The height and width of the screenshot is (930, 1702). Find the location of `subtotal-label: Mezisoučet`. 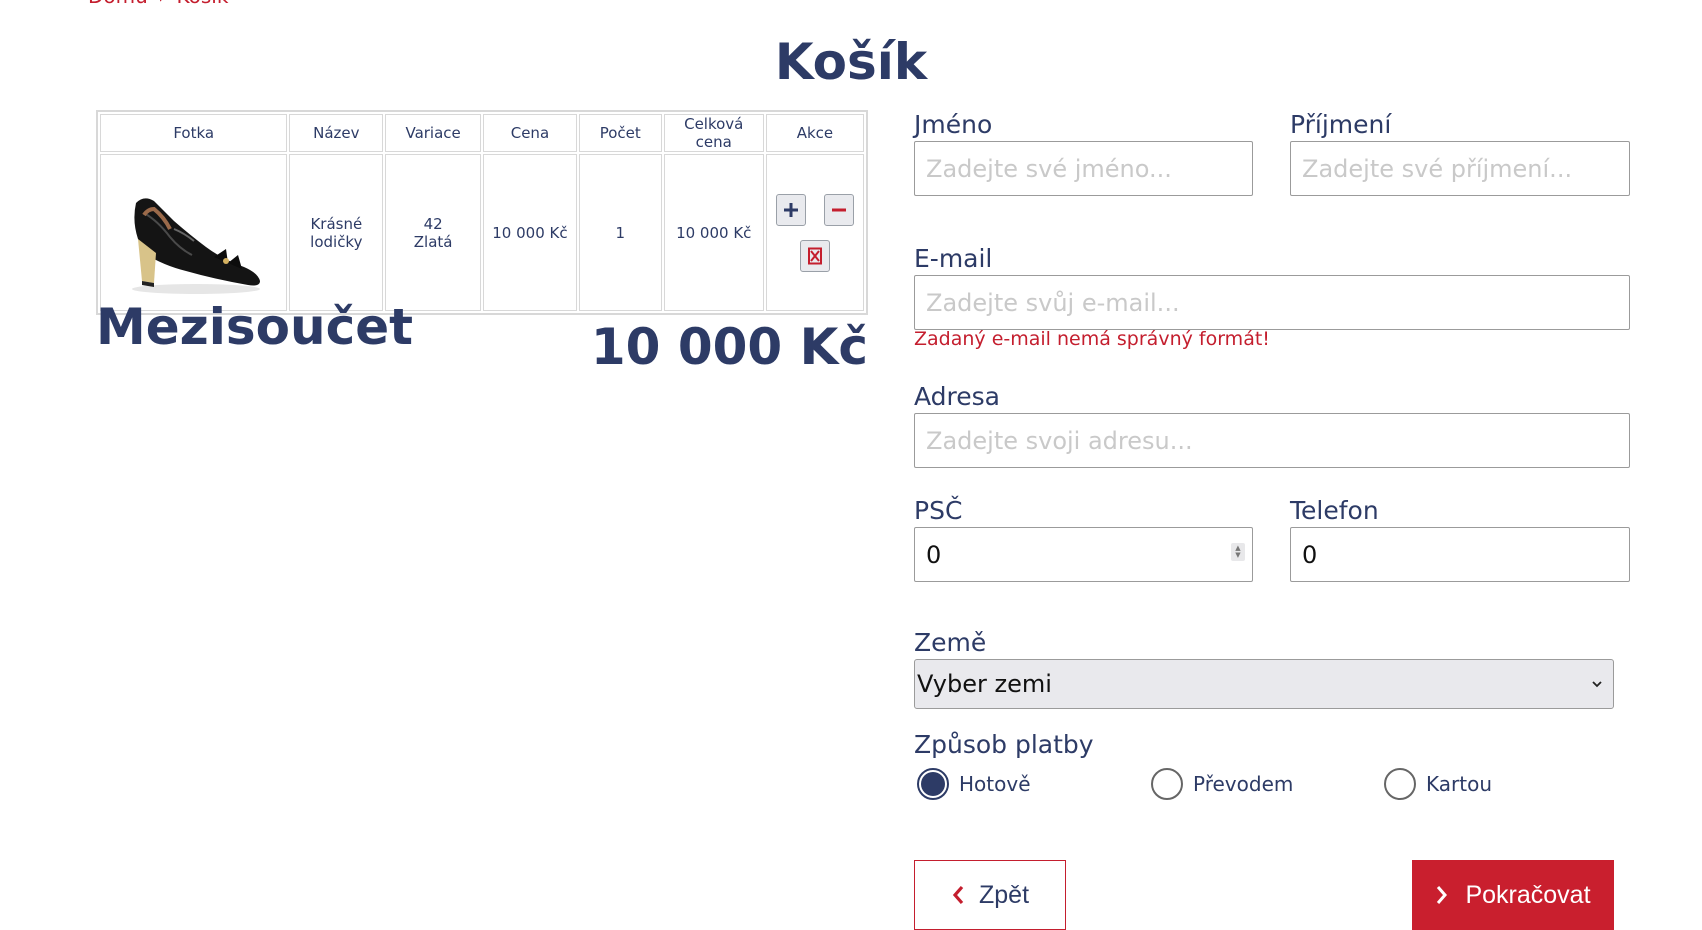

subtotal-label: Mezisoučet is located at coordinates (255, 327).